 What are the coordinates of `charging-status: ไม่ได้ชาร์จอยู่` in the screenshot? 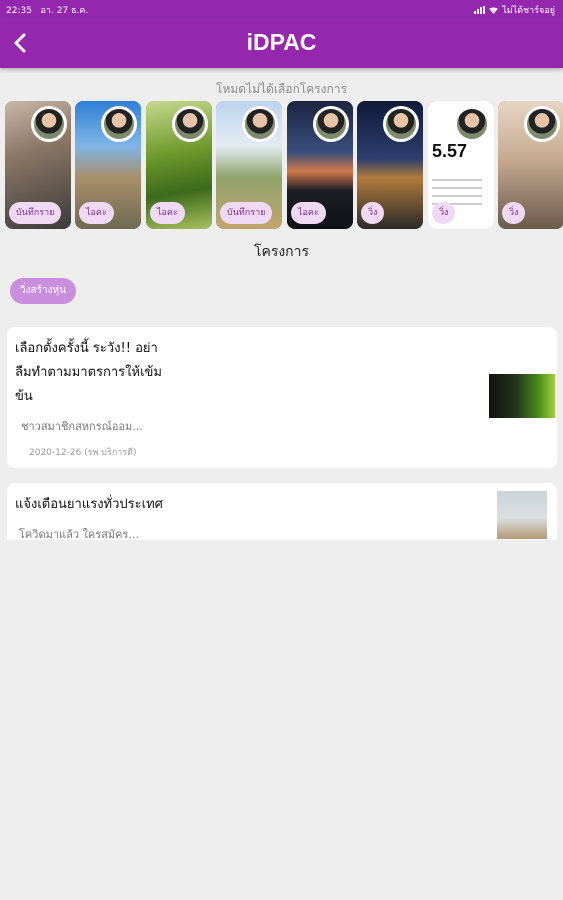 It's located at (528, 11).